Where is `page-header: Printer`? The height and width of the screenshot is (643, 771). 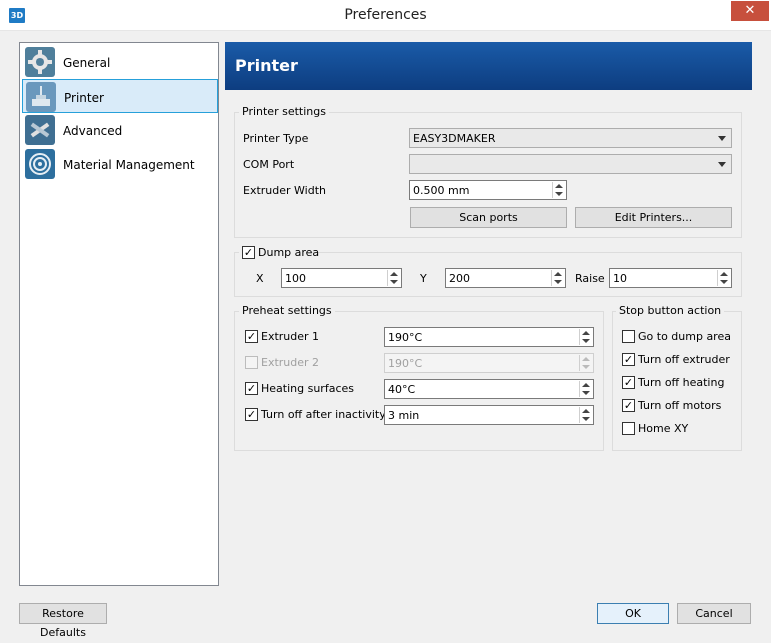
page-header: Printer is located at coordinates (488, 66).